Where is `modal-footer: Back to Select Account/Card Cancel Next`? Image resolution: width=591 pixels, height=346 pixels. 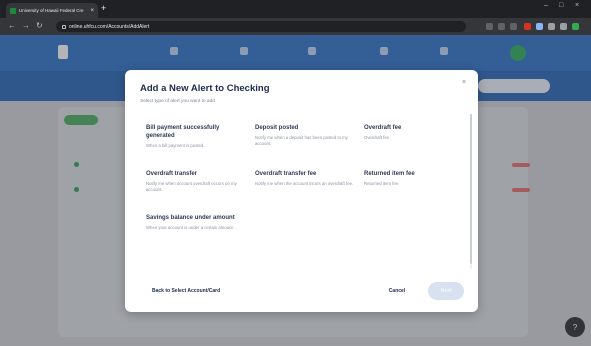 modal-footer: Back to Select Account/Card Cancel Next is located at coordinates (301, 293).